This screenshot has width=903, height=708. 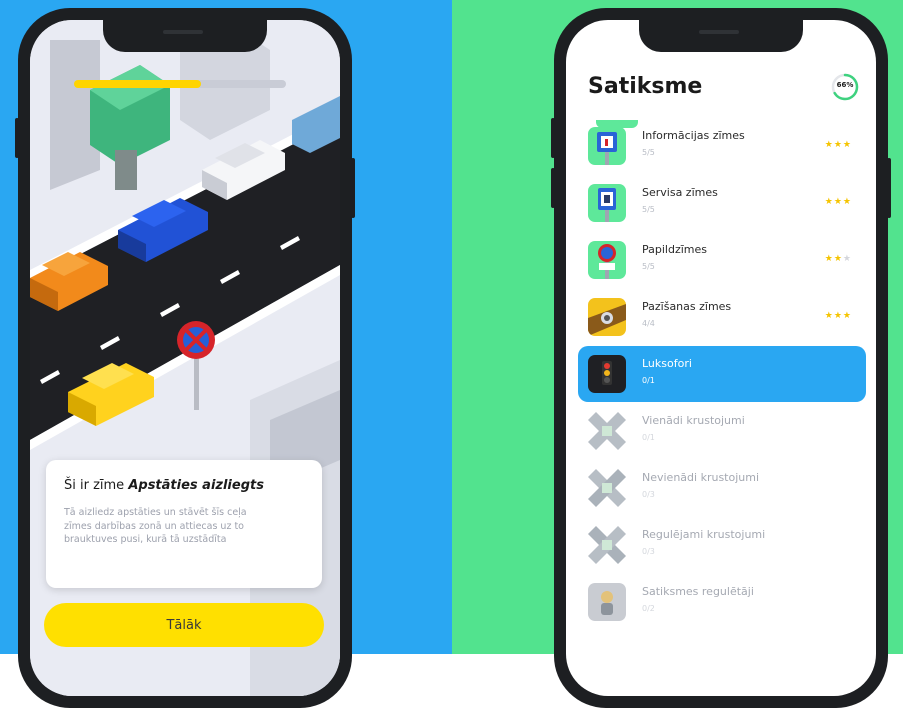 I want to click on supplementary-sign-icon, so click(x=607, y=260).